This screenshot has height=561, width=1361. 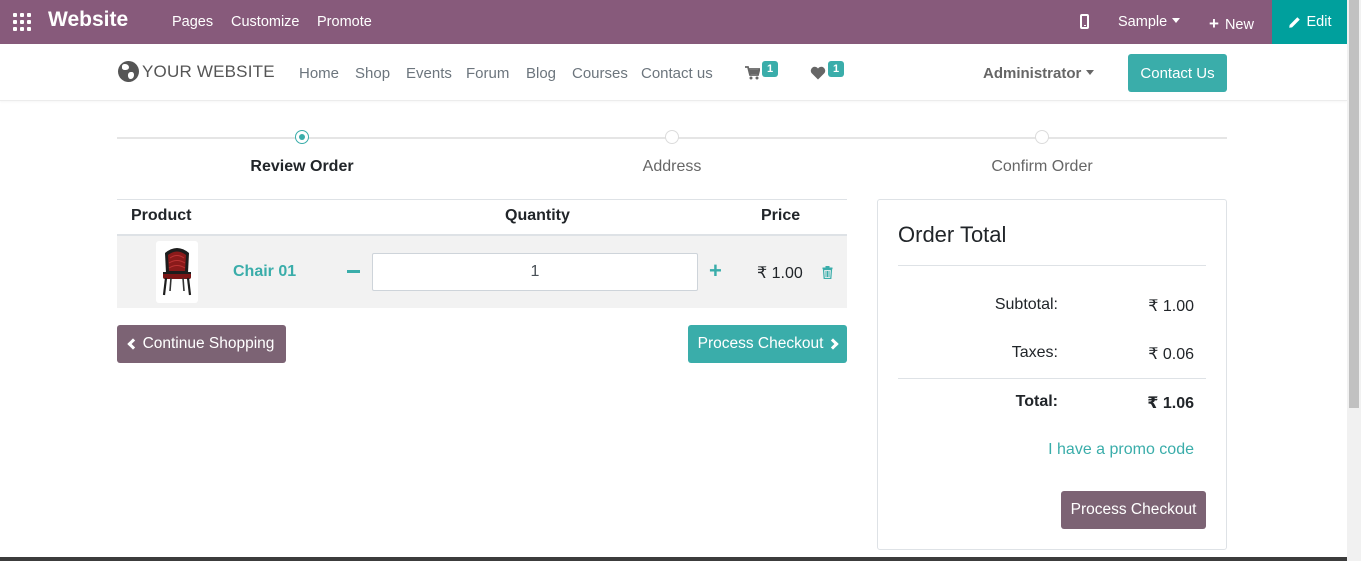 I want to click on column-header-price: Price, so click(x=781, y=215).